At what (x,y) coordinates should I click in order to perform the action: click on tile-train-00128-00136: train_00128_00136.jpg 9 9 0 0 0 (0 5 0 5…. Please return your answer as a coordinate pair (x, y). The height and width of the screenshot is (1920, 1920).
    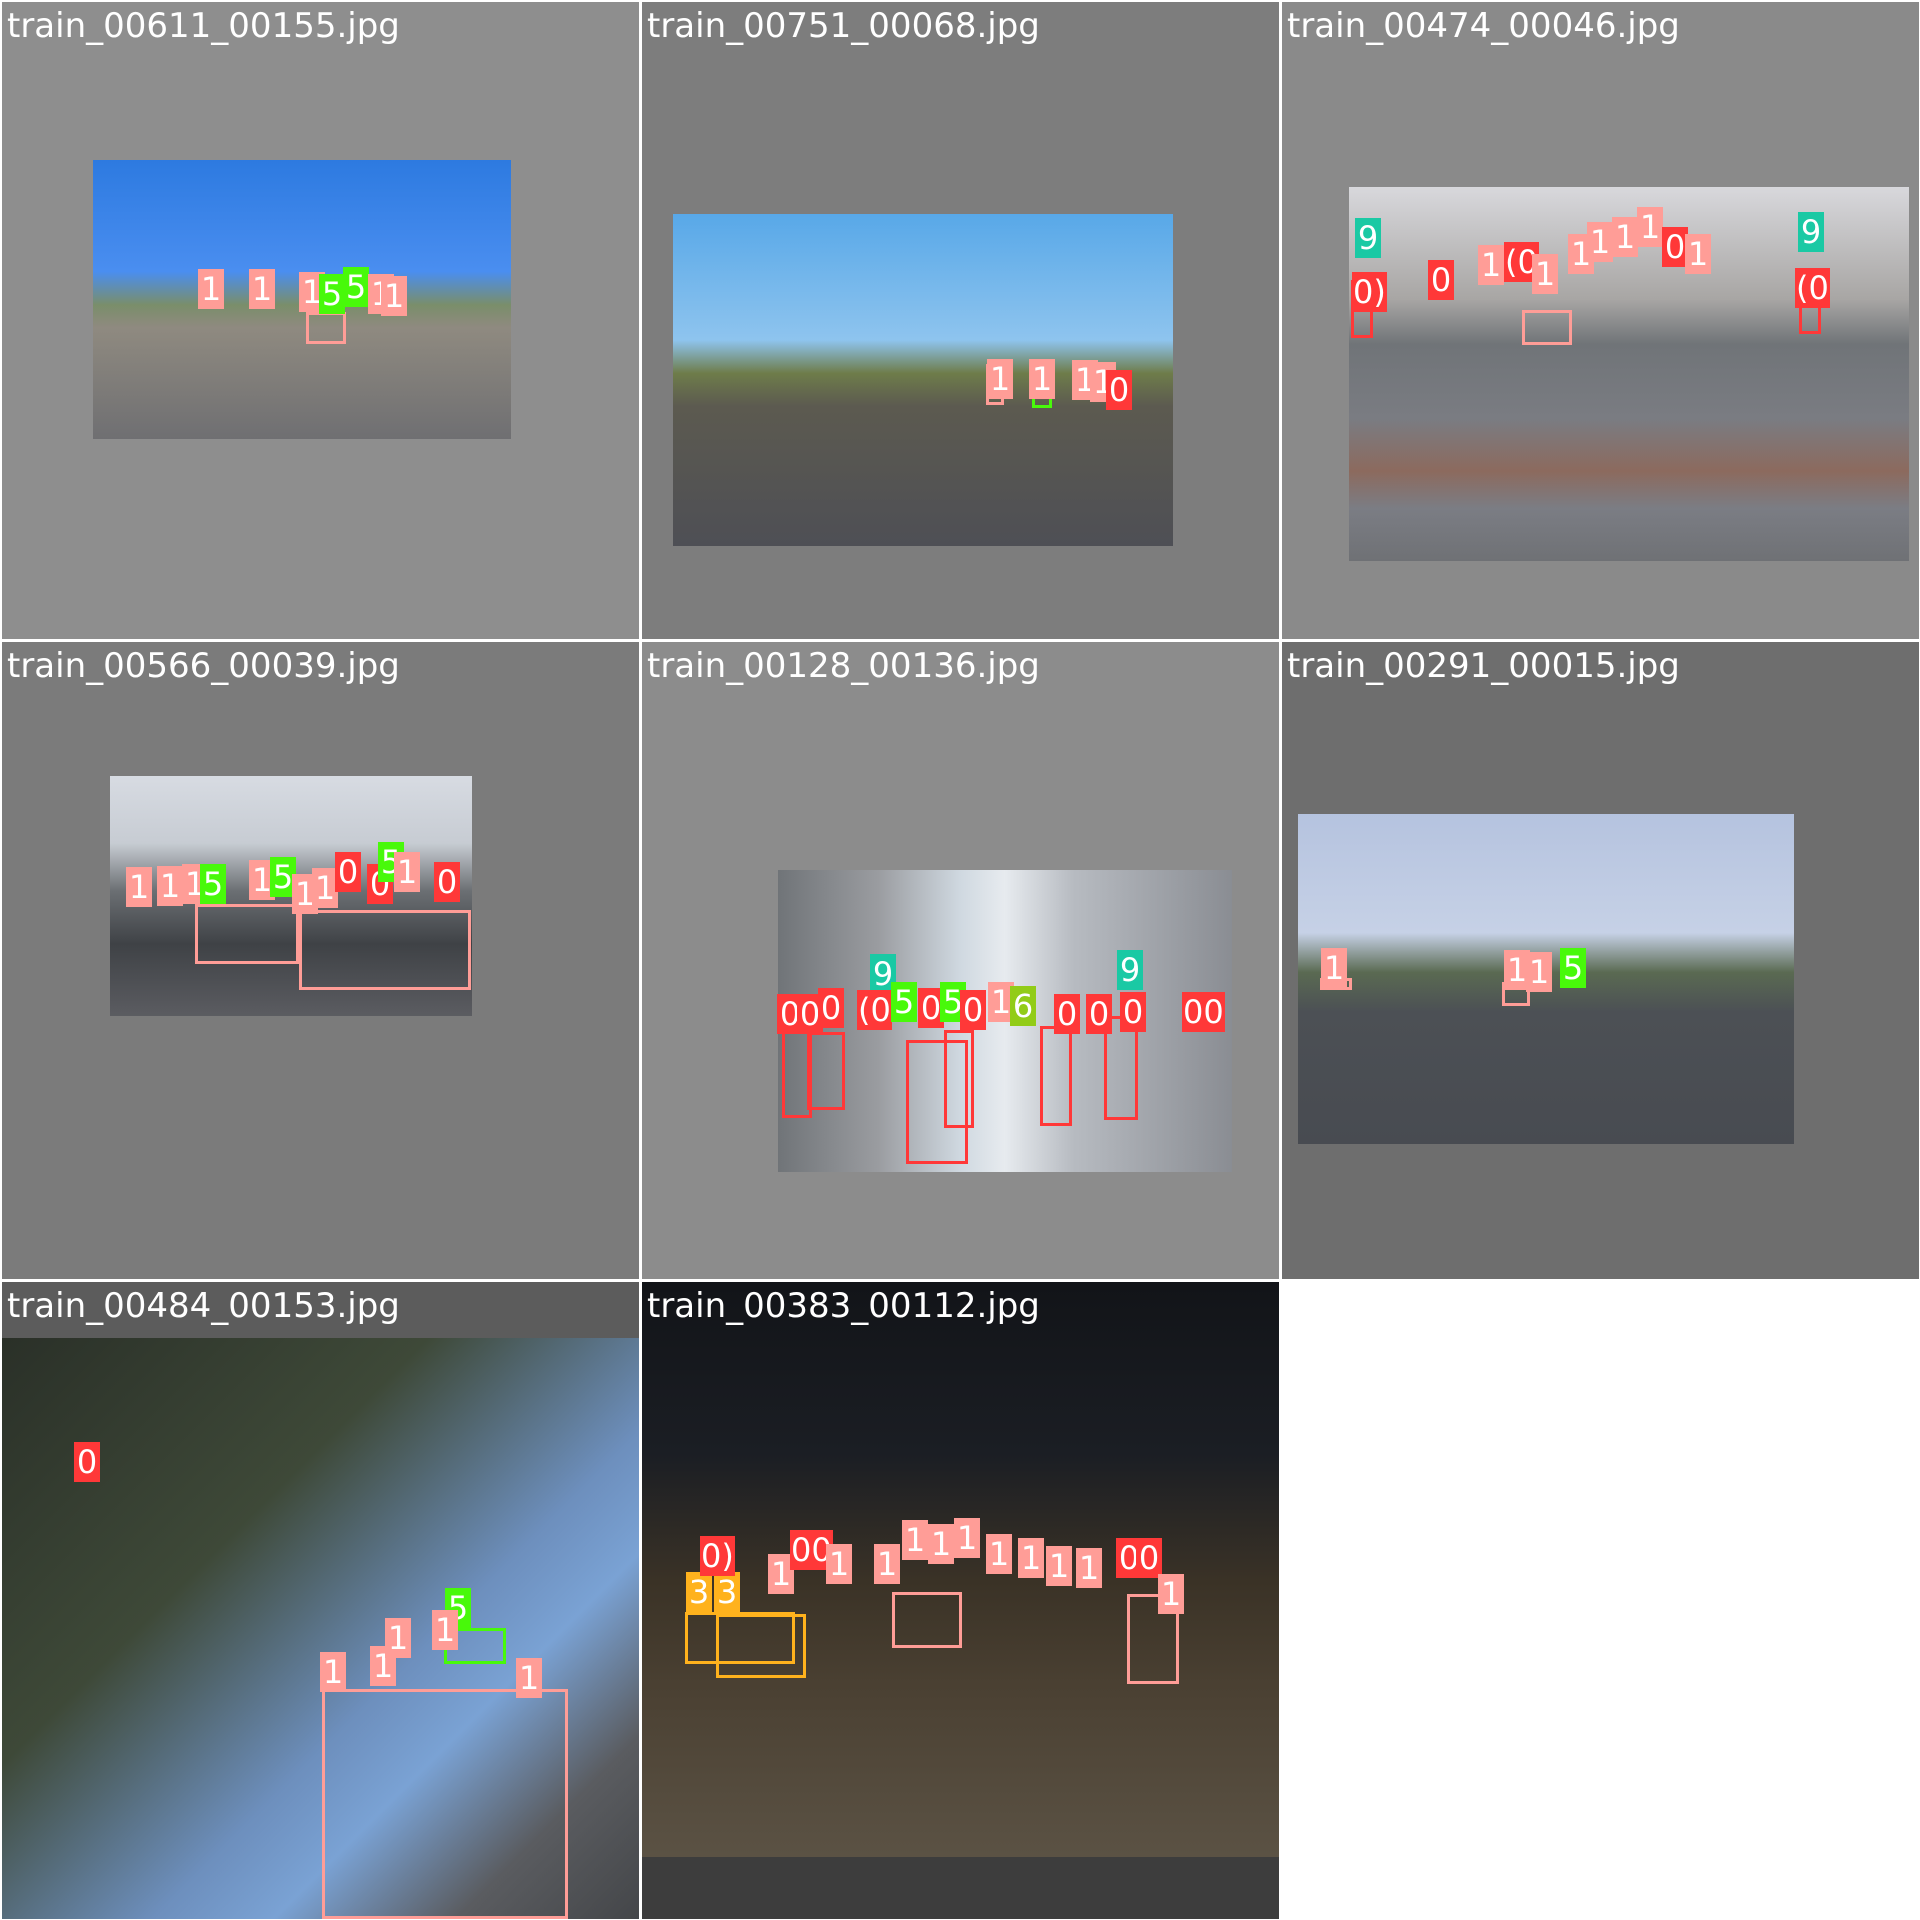
    Looking at the image, I should click on (960, 960).